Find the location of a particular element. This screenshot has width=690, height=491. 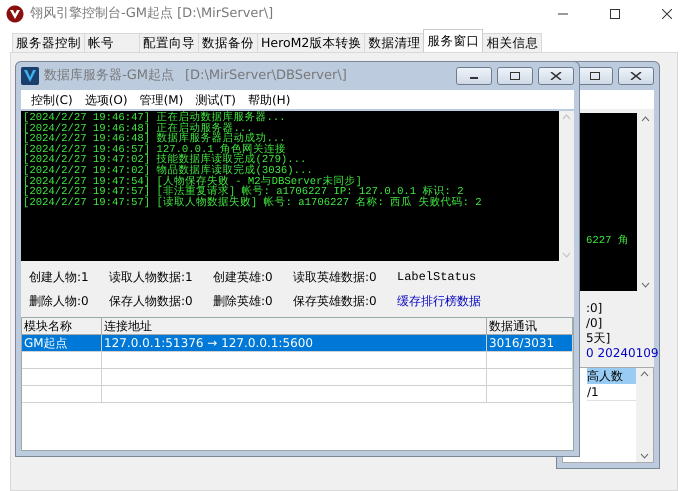

column-header: 数据通讯 is located at coordinates (530, 326).